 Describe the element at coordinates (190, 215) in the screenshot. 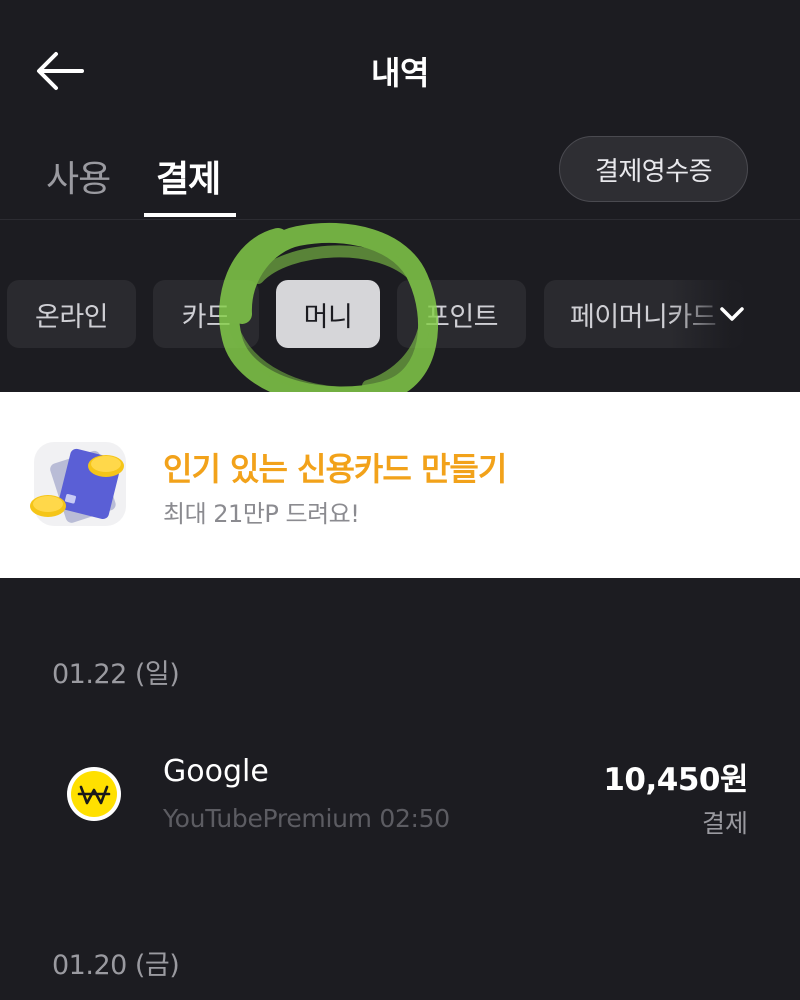

I see `active-tab-indicator` at that location.